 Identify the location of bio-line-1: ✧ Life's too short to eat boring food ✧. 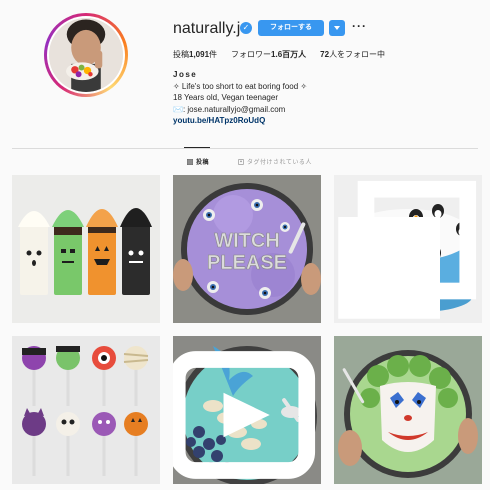
(240, 86).